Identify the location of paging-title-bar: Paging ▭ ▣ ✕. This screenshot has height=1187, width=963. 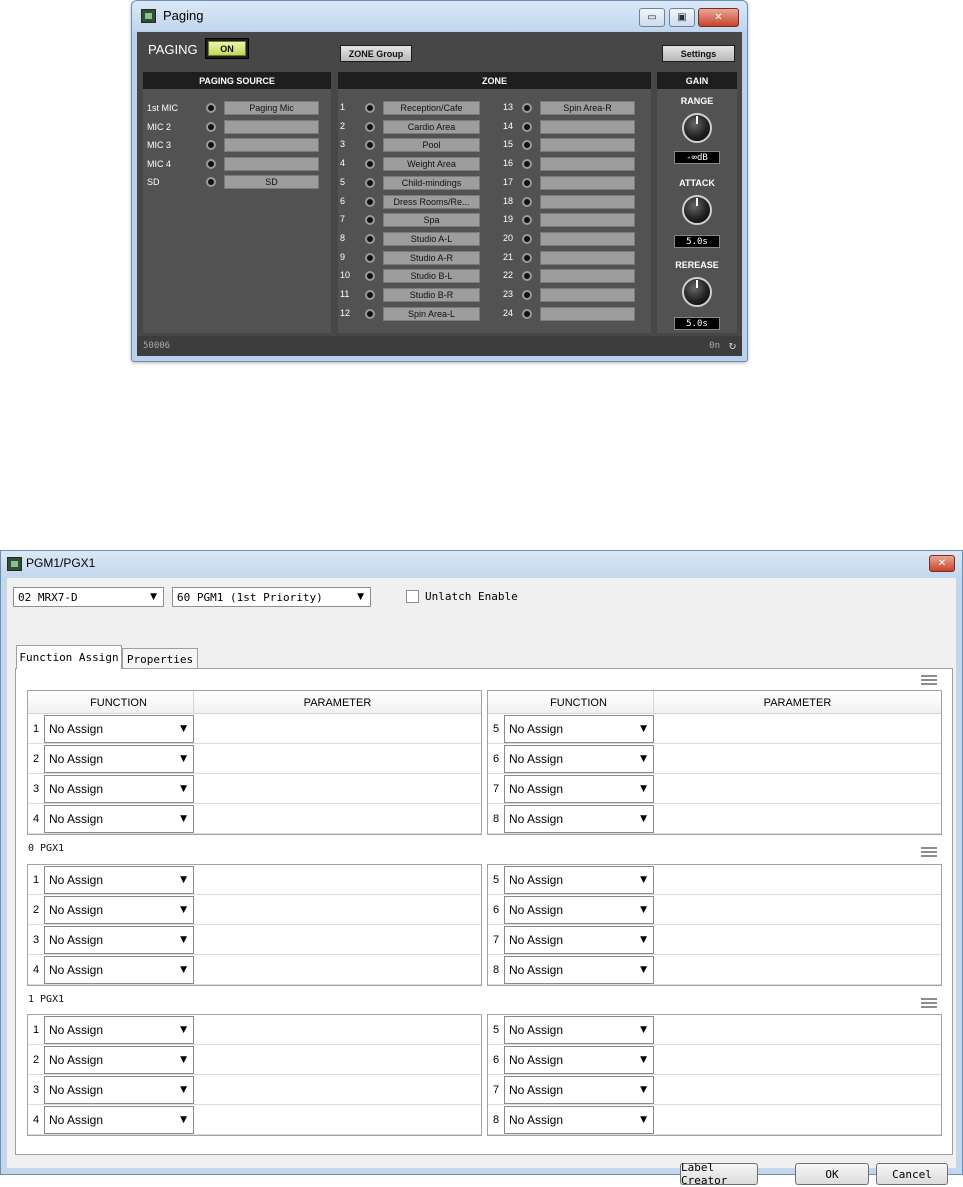
(439, 16).